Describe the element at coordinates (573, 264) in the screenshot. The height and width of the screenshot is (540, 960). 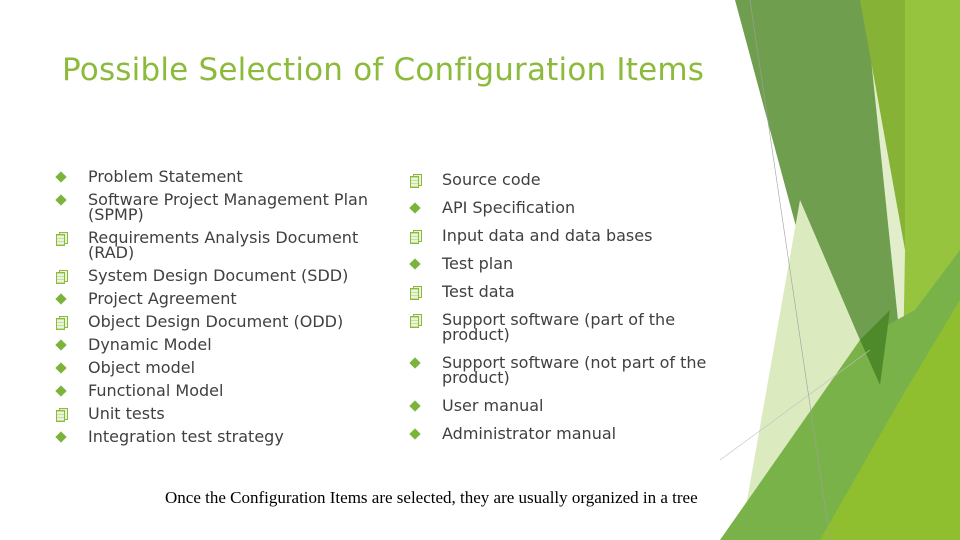
I see `list-item: Test plan` at that location.